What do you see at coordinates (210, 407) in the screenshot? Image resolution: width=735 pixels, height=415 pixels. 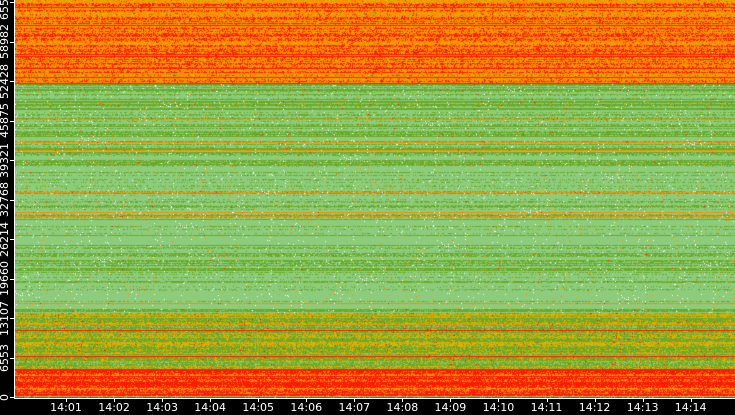 I see `x-tick-label: 14:04` at bounding box center [210, 407].